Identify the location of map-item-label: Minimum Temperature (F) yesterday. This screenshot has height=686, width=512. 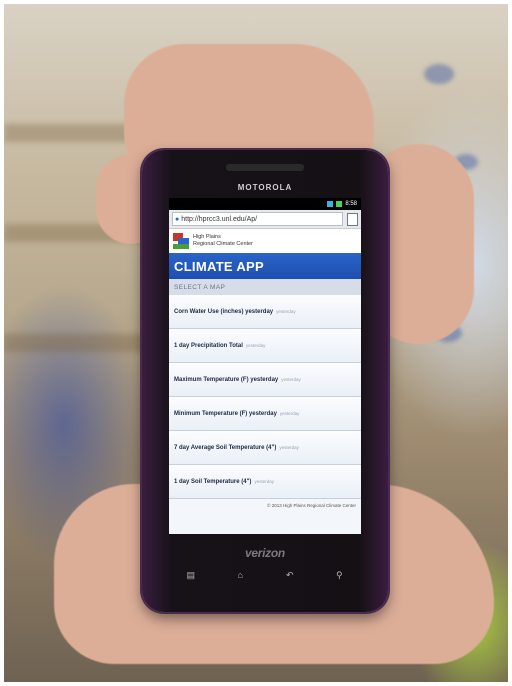
(225, 413).